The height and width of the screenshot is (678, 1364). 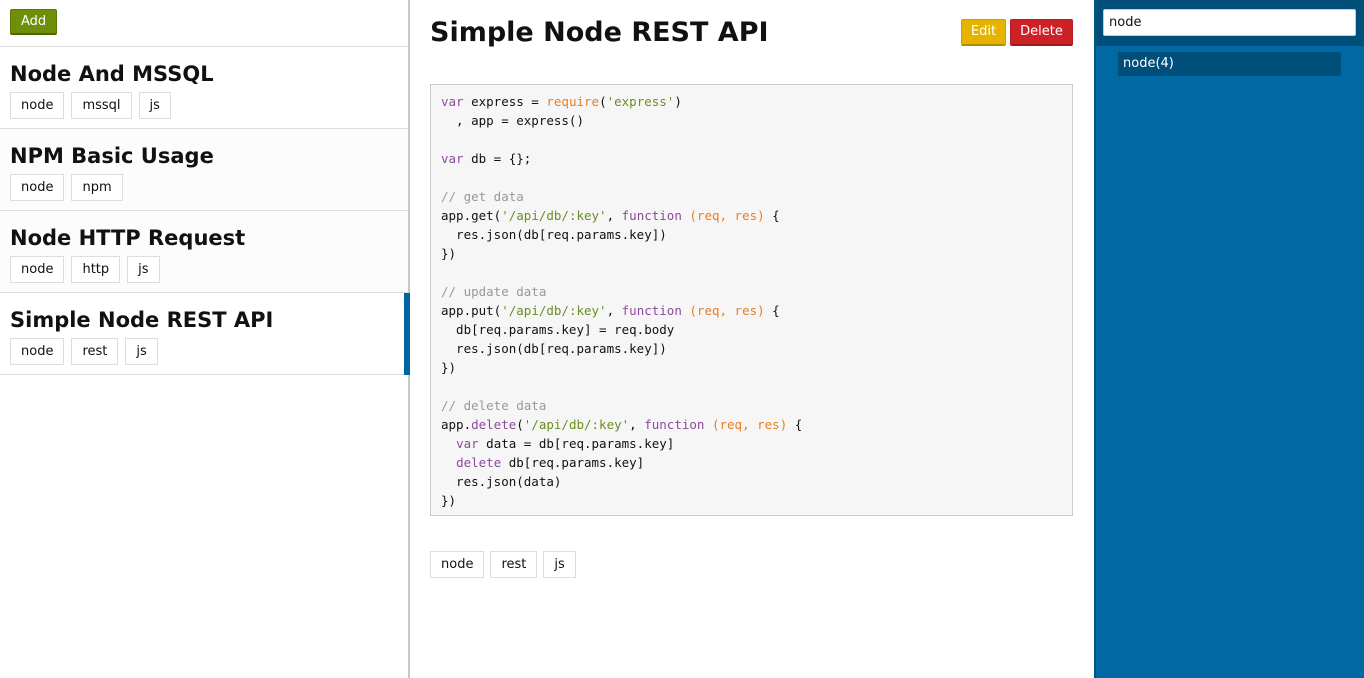 I want to click on tag-filter-result: node(4), so click(x=1229, y=64).